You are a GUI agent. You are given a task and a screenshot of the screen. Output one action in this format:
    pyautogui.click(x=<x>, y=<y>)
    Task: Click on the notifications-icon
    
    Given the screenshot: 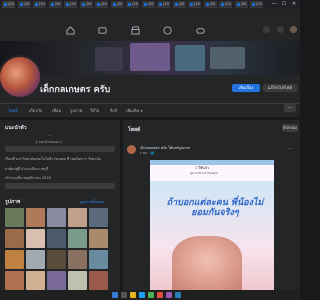 What is the action you would take?
    pyautogui.click(x=280, y=29)
    